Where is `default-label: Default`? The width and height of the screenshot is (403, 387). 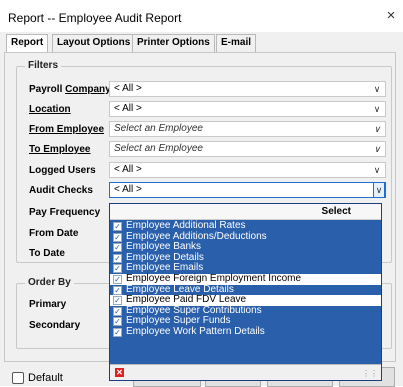 default-label: Default is located at coordinates (45, 378).